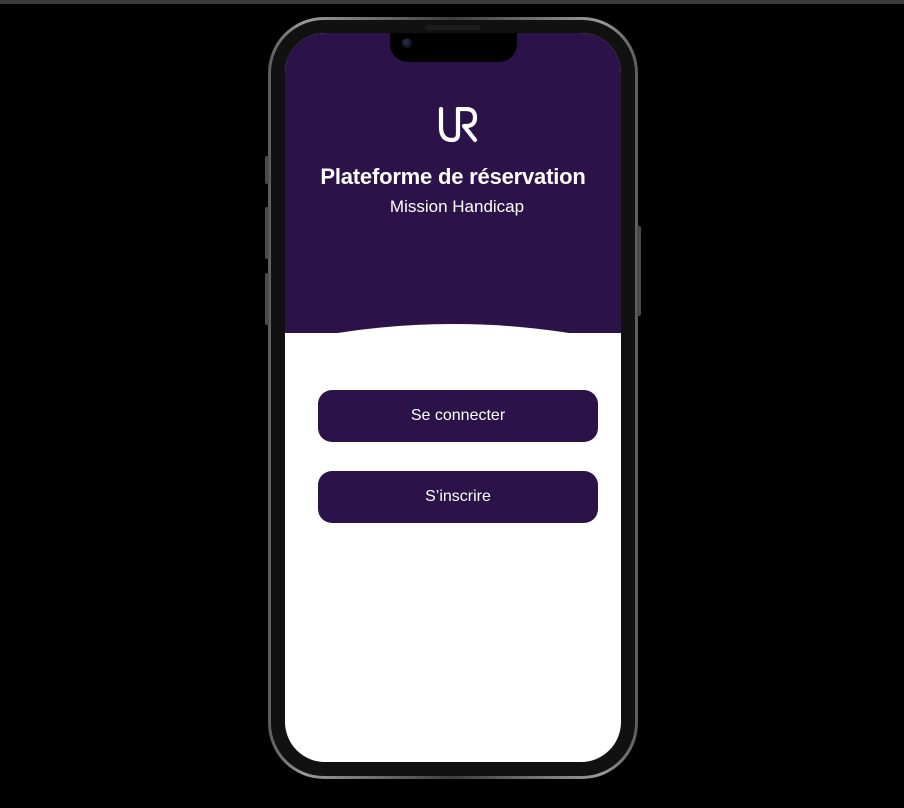 The image size is (904, 808). What do you see at coordinates (458, 416) in the screenshot?
I see `login-button: Se connecter` at bounding box center [458, 416].